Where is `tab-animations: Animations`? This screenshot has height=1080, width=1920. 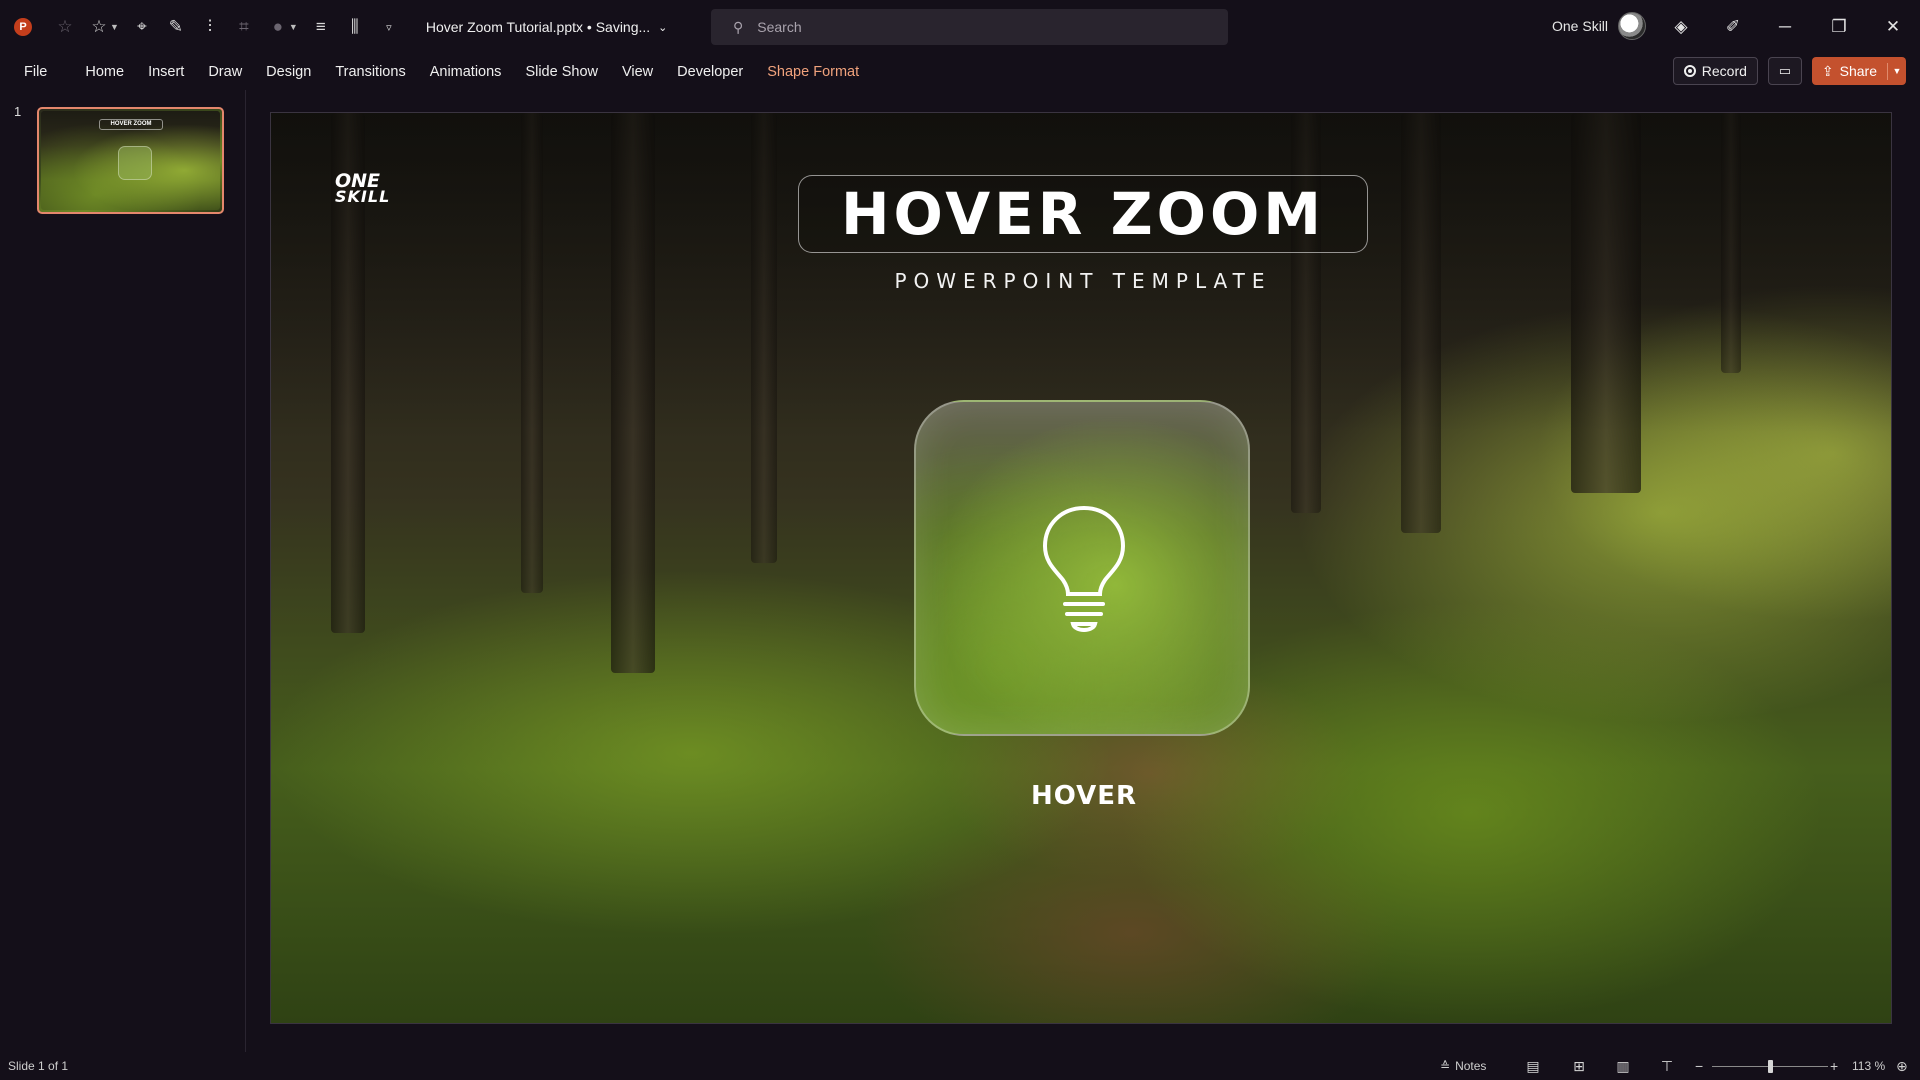
tab-animations: Animations is located at coordinates (466, 72).